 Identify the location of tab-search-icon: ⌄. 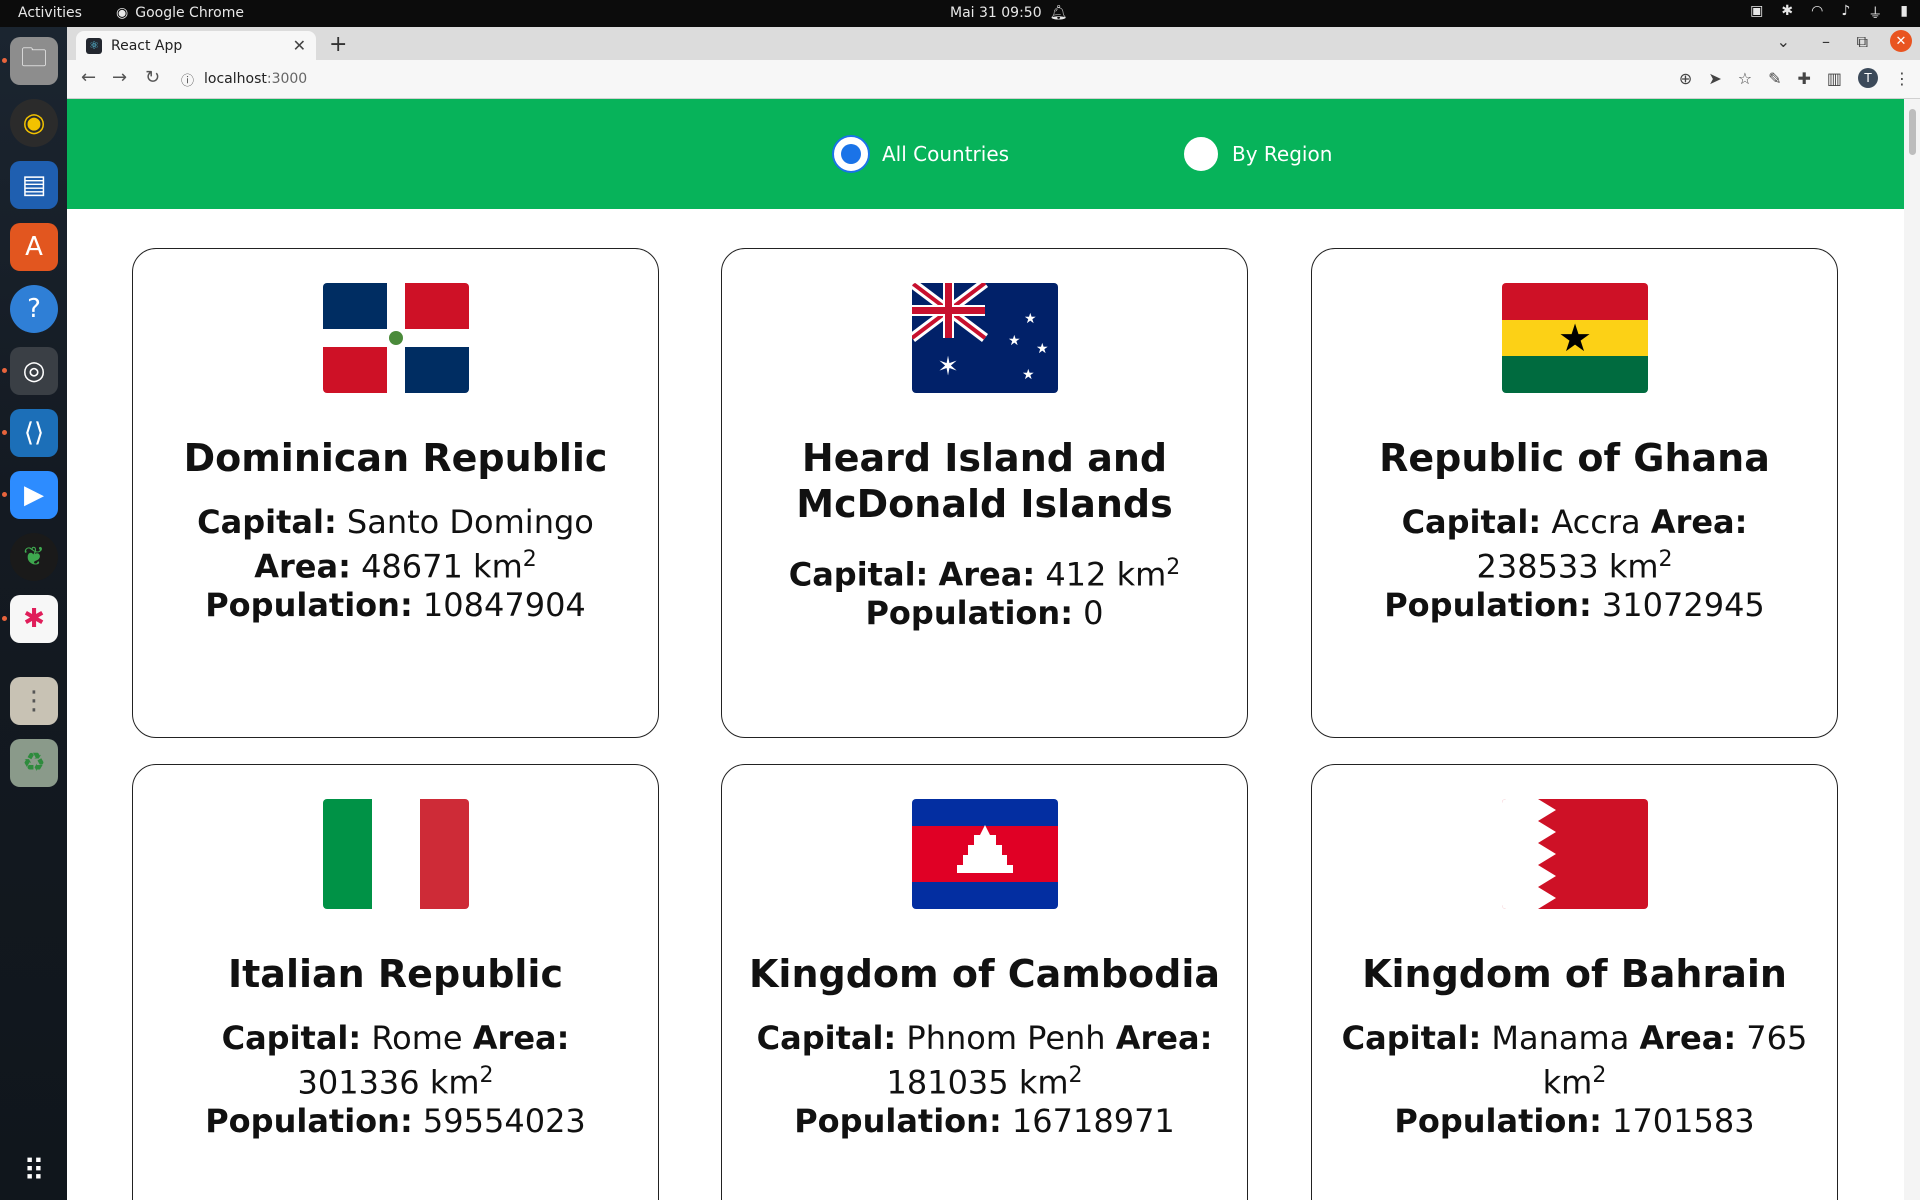
(1783, 41).